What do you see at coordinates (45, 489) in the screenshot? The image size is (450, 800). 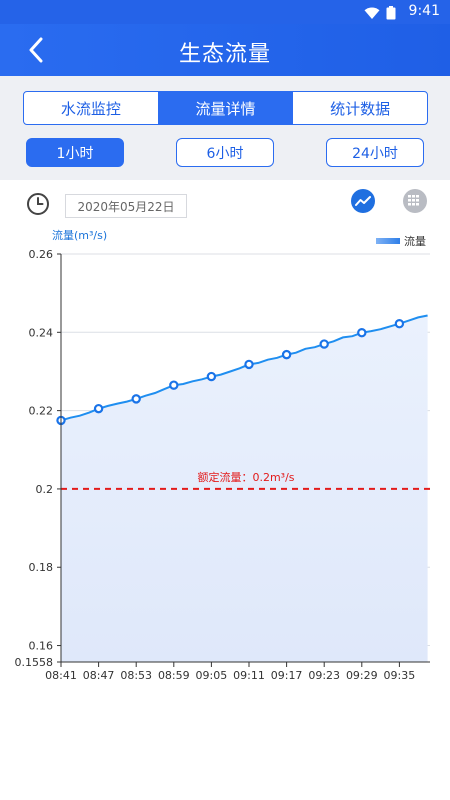 I see `y-tick-label: 0.2` at bounding box center [45, 489].